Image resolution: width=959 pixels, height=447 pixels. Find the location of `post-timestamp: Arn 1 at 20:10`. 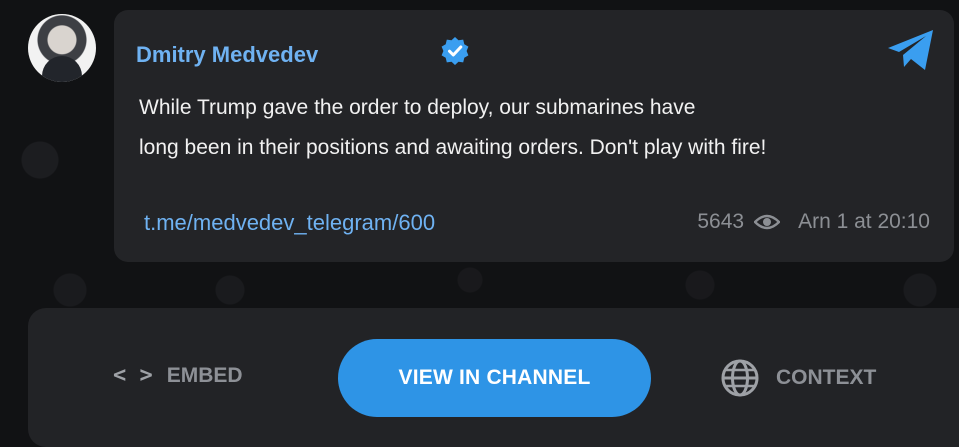

post-timestamp: Arn 1 at 20:10 is located at coordinates (864, 221).